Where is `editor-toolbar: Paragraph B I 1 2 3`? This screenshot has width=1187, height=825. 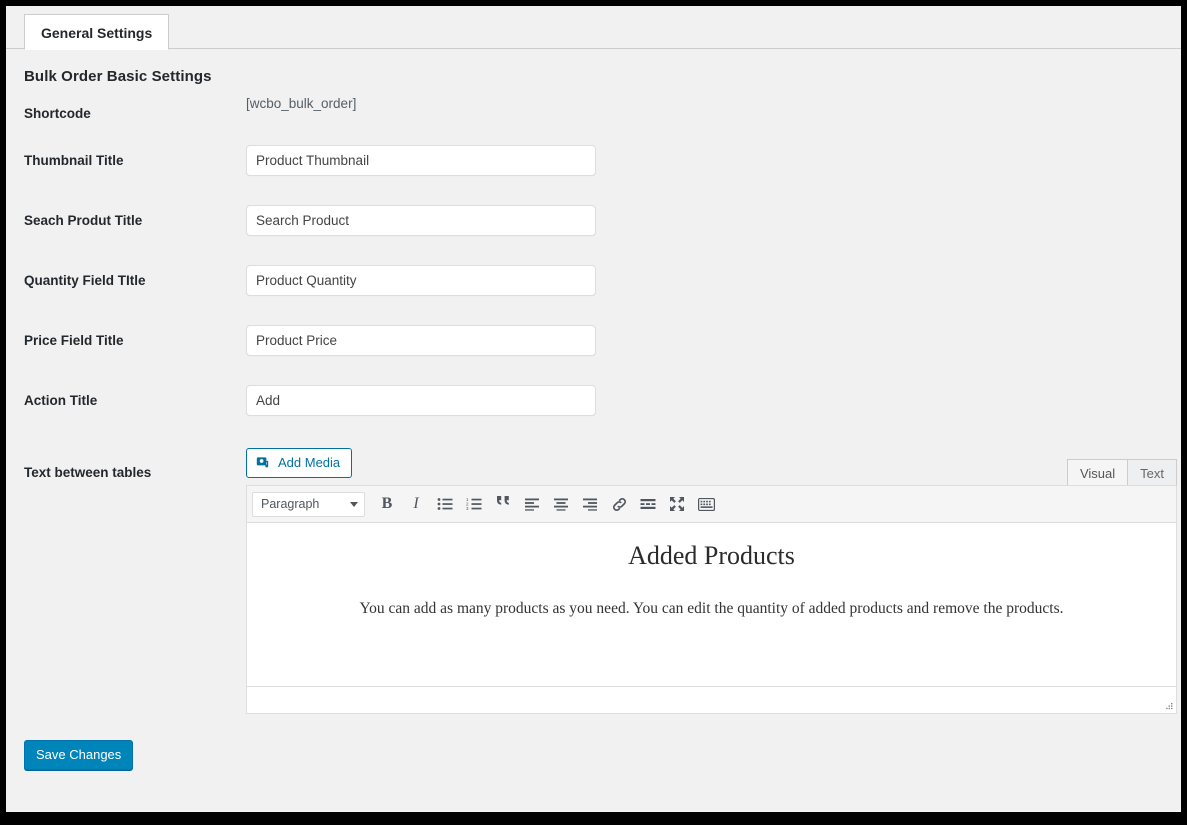
editor-toolbar: Paragraph B I 1 2 3 is located at coordinates (711, 504).